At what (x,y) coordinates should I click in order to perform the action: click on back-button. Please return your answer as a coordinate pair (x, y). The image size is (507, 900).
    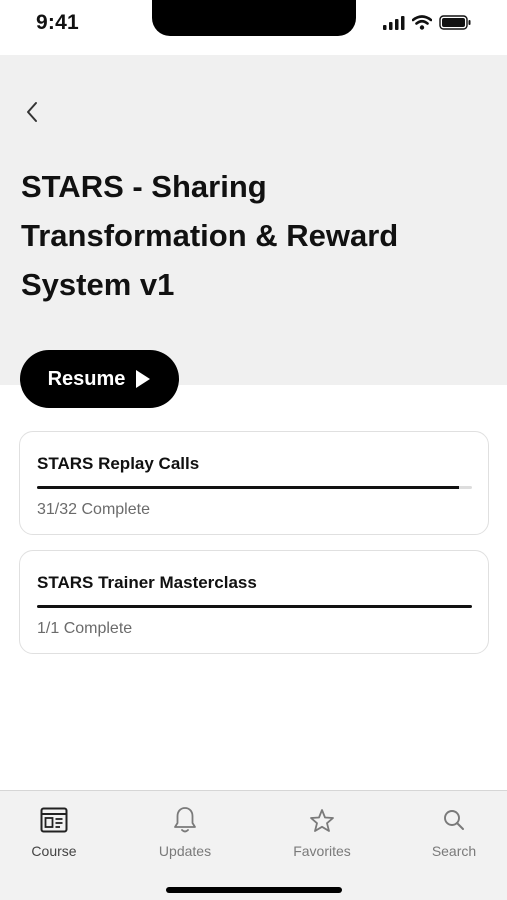
    Looking at the image, I should click on (32, 112).